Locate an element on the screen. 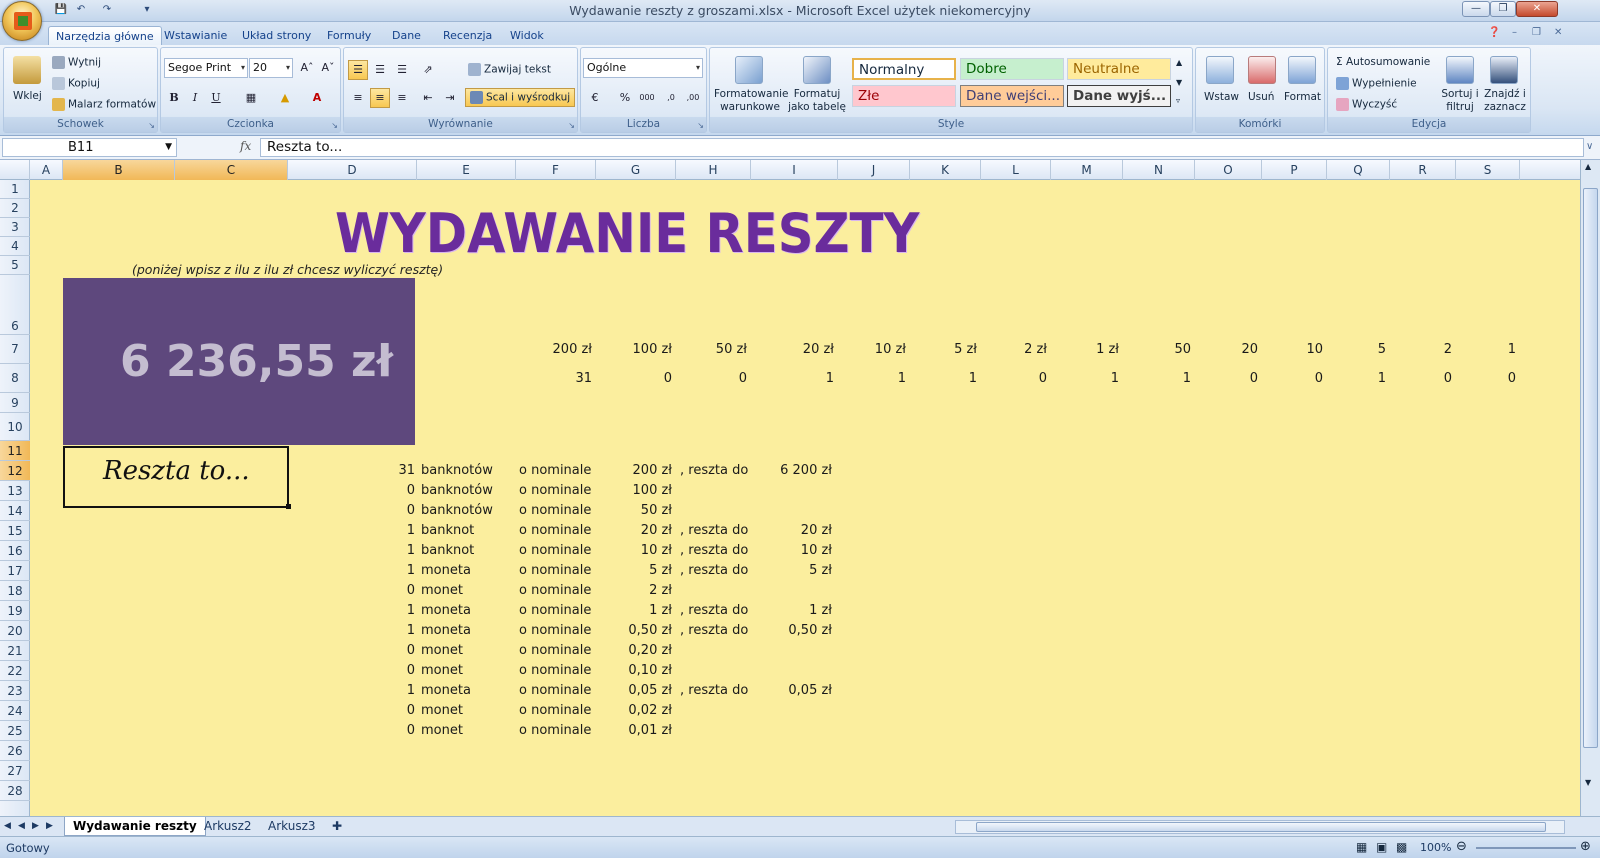 The image size is (1600, 858). row-header-15: 15 is located at coordinates (15, 531).